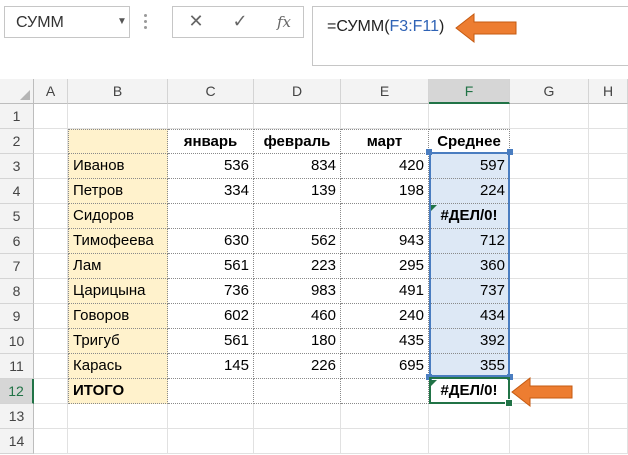 The image size is (628, 455). I want to click on cell-d6: 562, so click(297, 241).